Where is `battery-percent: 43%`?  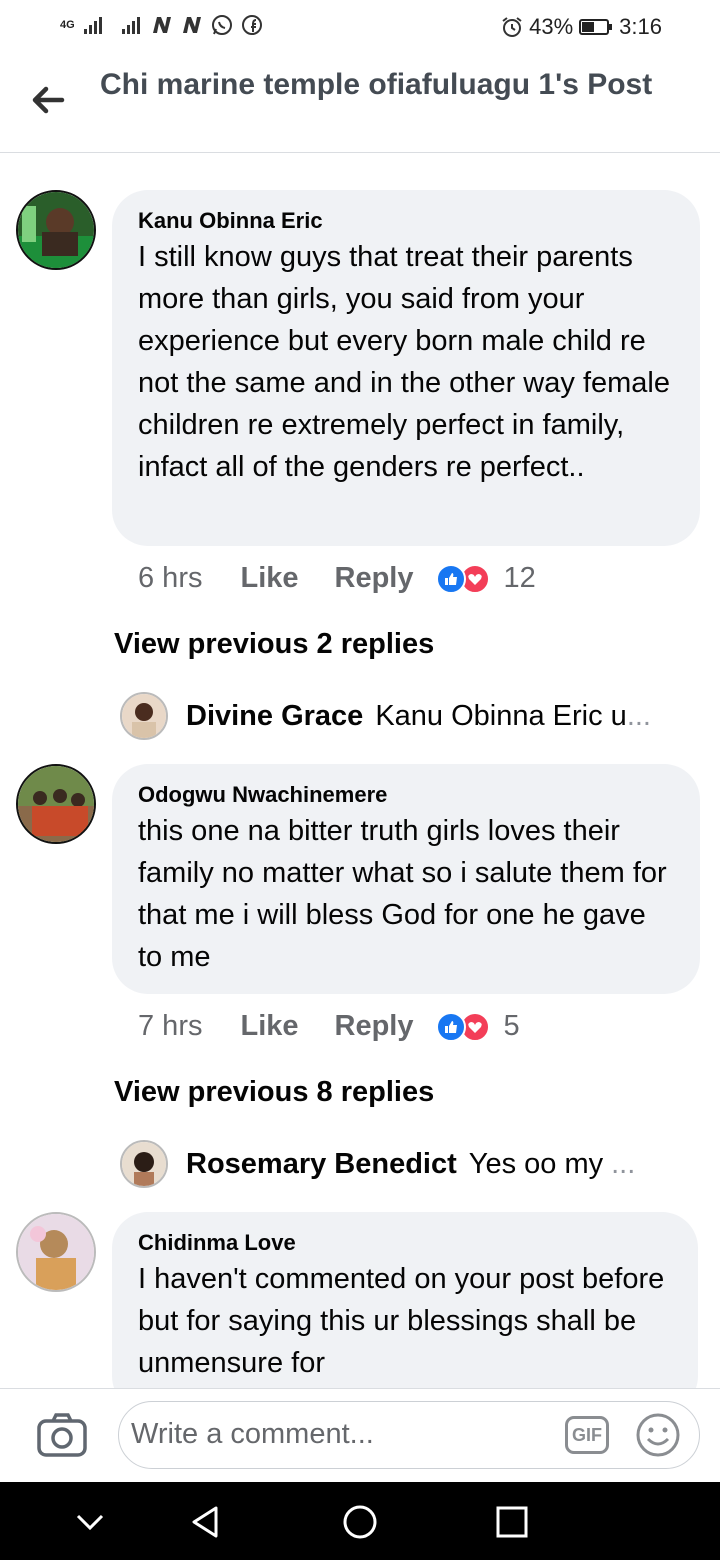
battery-percent: 43% is located at coordinates (551, 26).